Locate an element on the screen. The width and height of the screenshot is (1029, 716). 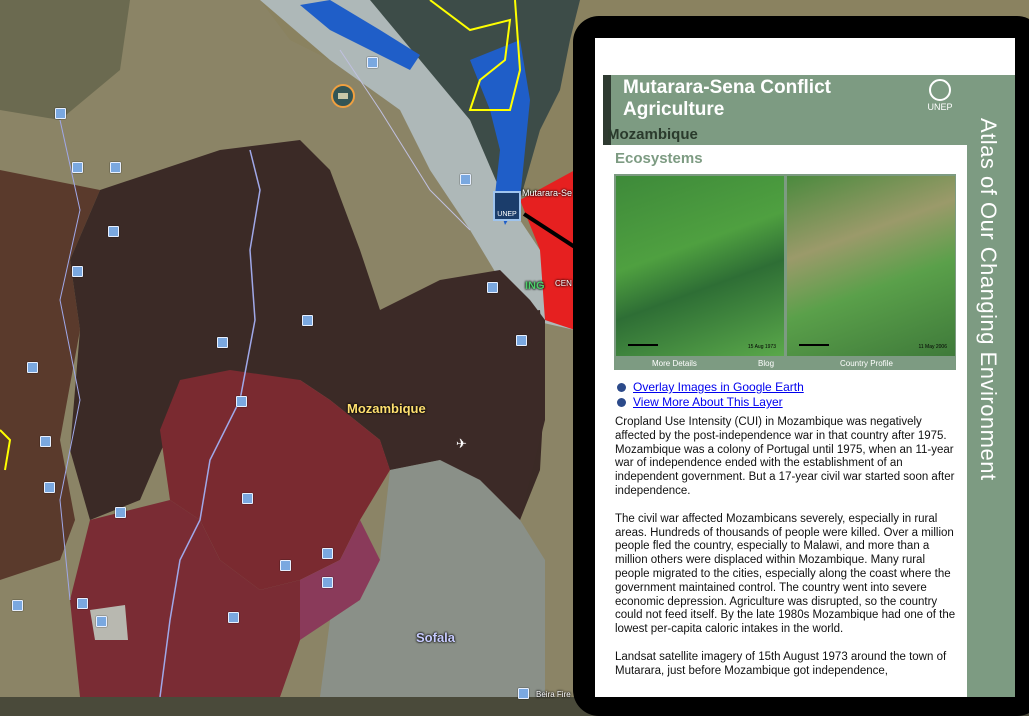
country-label: Mozambique is located at coordinates (386, 408).